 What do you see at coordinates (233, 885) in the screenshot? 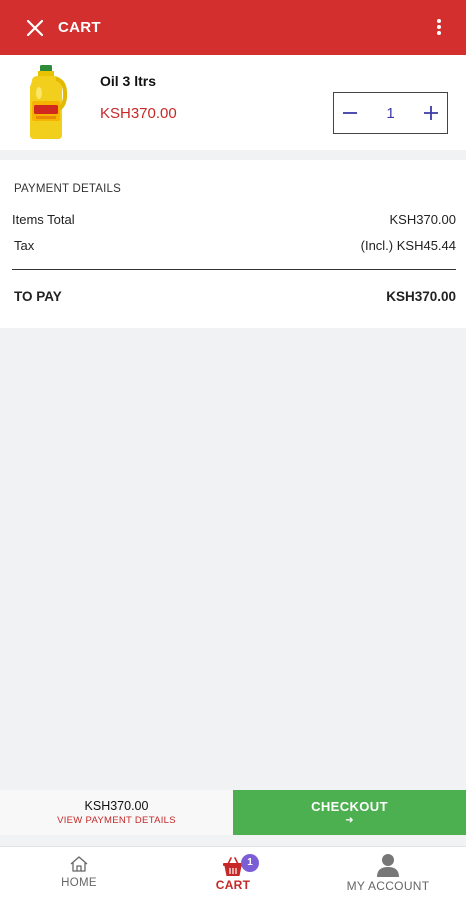
I see `nav-cart-label: CART` at bounding box center [233, 885].